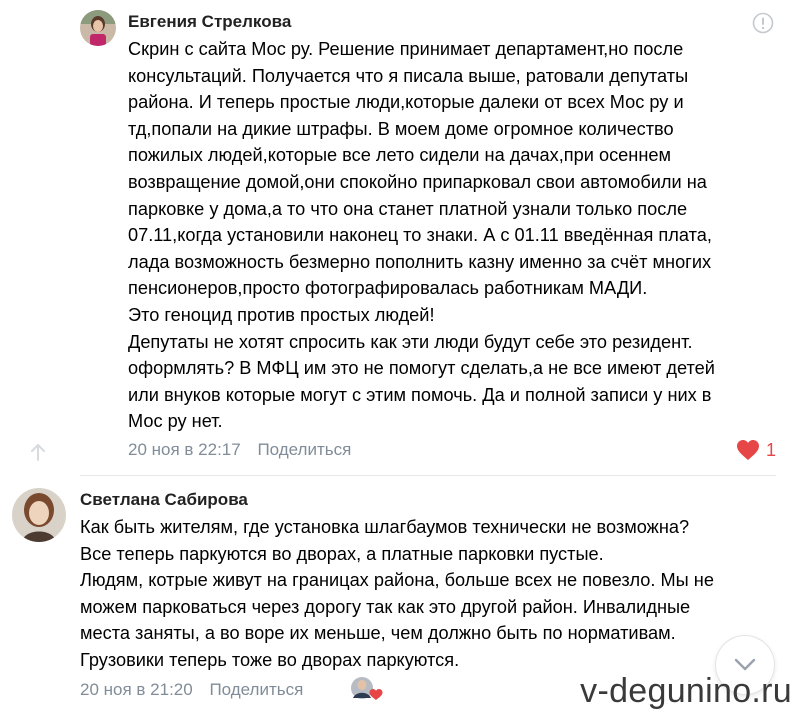  Describe the element at coordinates (281, 314) in the screenshot. I see `comment-line: Это геноцид против простых людей!` at that location.